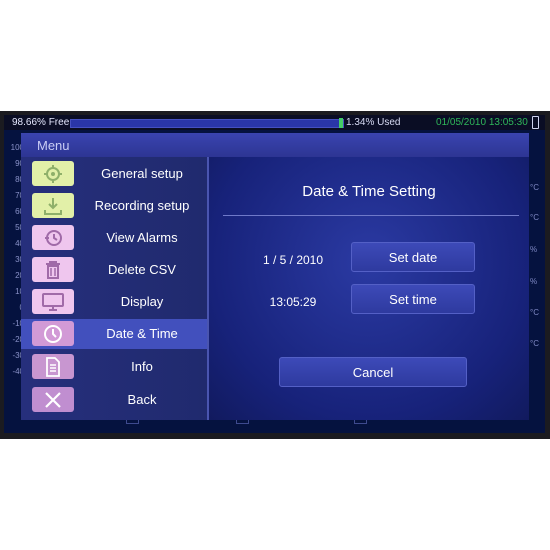 The height and width of the screenshot is (550, 550). Describe the element at coordinates (207, 123) in the screenshot. I see `storage-bar` at that location.